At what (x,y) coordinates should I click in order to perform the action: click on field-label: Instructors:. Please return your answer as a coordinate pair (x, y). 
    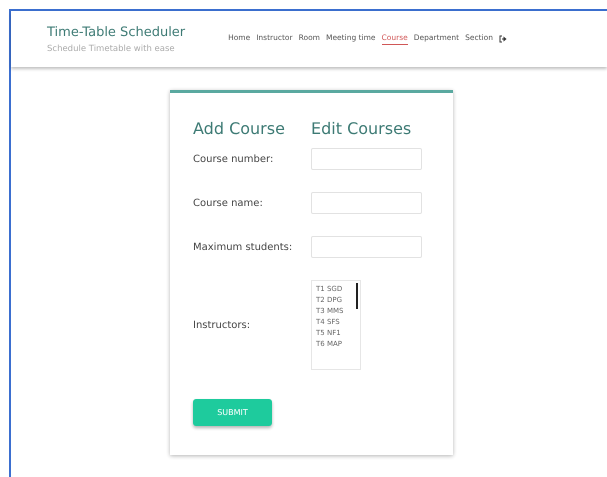
    Looking at the image, I should click on (222, 325).